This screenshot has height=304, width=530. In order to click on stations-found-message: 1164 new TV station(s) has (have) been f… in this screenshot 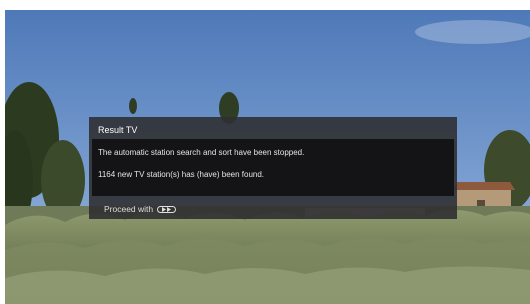, I will do `click(181, 174)`.